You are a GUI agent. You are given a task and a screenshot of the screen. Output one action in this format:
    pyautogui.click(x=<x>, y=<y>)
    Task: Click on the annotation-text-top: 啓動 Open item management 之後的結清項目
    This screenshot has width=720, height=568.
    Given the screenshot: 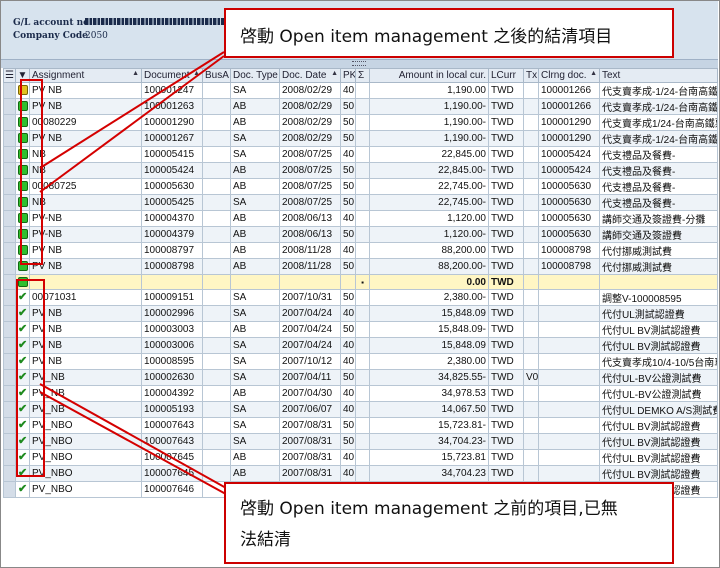 What is the action you would take?
    pyautogui.click(x=426, y=37)
    